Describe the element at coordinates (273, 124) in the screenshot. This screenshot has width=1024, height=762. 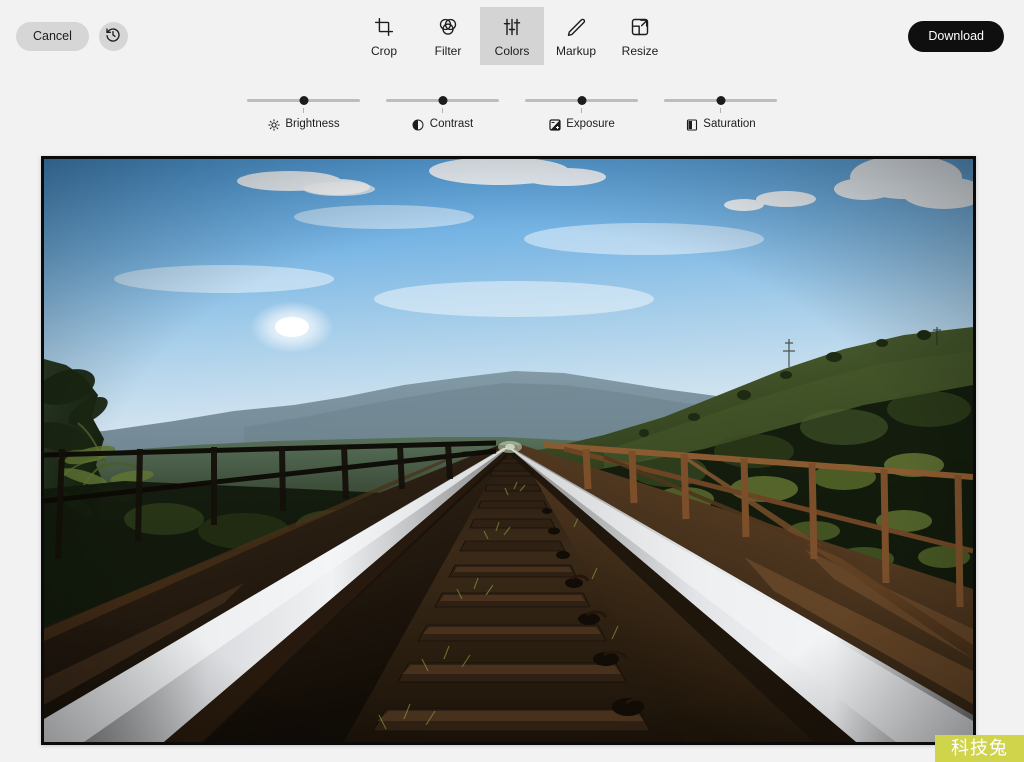
I see `brightness-sun-icon` at that location.